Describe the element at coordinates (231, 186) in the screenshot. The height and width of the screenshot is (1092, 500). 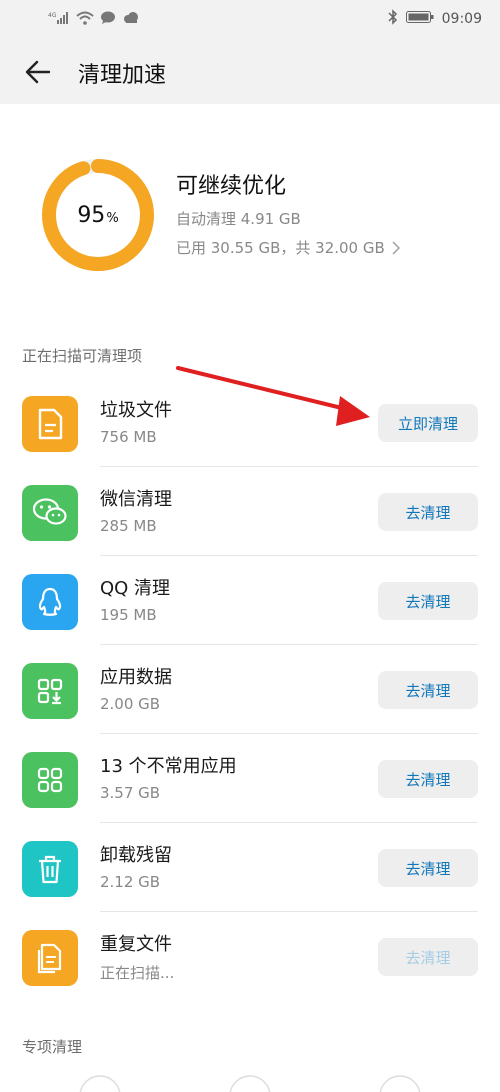
I see `optimize-title: 可继续优化` at that location.